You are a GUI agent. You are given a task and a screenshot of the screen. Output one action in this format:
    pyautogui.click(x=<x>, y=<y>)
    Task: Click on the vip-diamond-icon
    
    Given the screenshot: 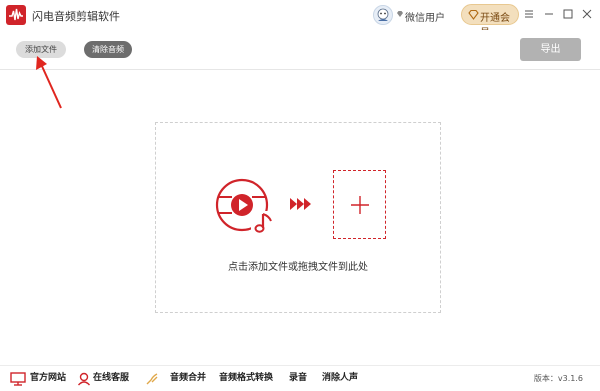 What is the action you would take?
    pyautogui.click(x=473, y=14)
    